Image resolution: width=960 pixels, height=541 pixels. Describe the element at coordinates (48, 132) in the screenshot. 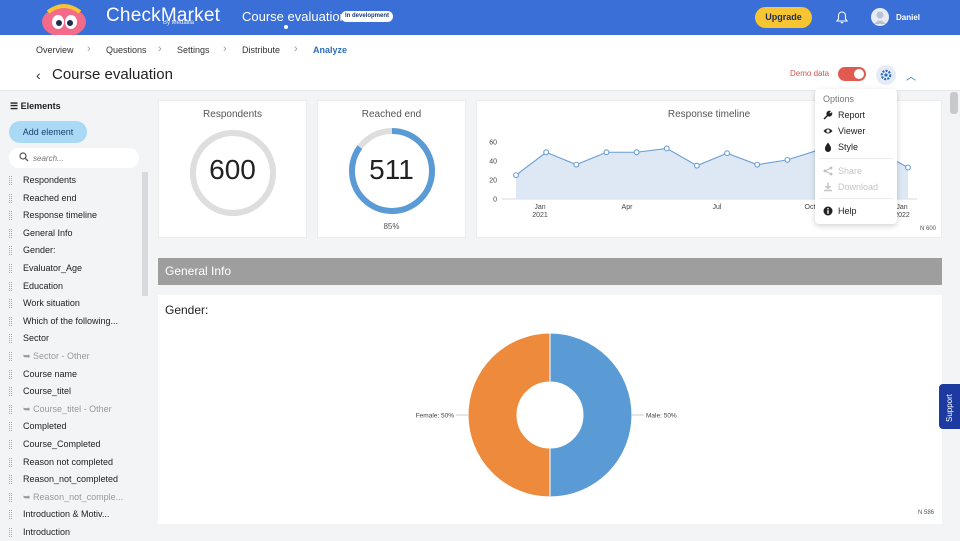

I see `add-element-button: Add element` at that location.